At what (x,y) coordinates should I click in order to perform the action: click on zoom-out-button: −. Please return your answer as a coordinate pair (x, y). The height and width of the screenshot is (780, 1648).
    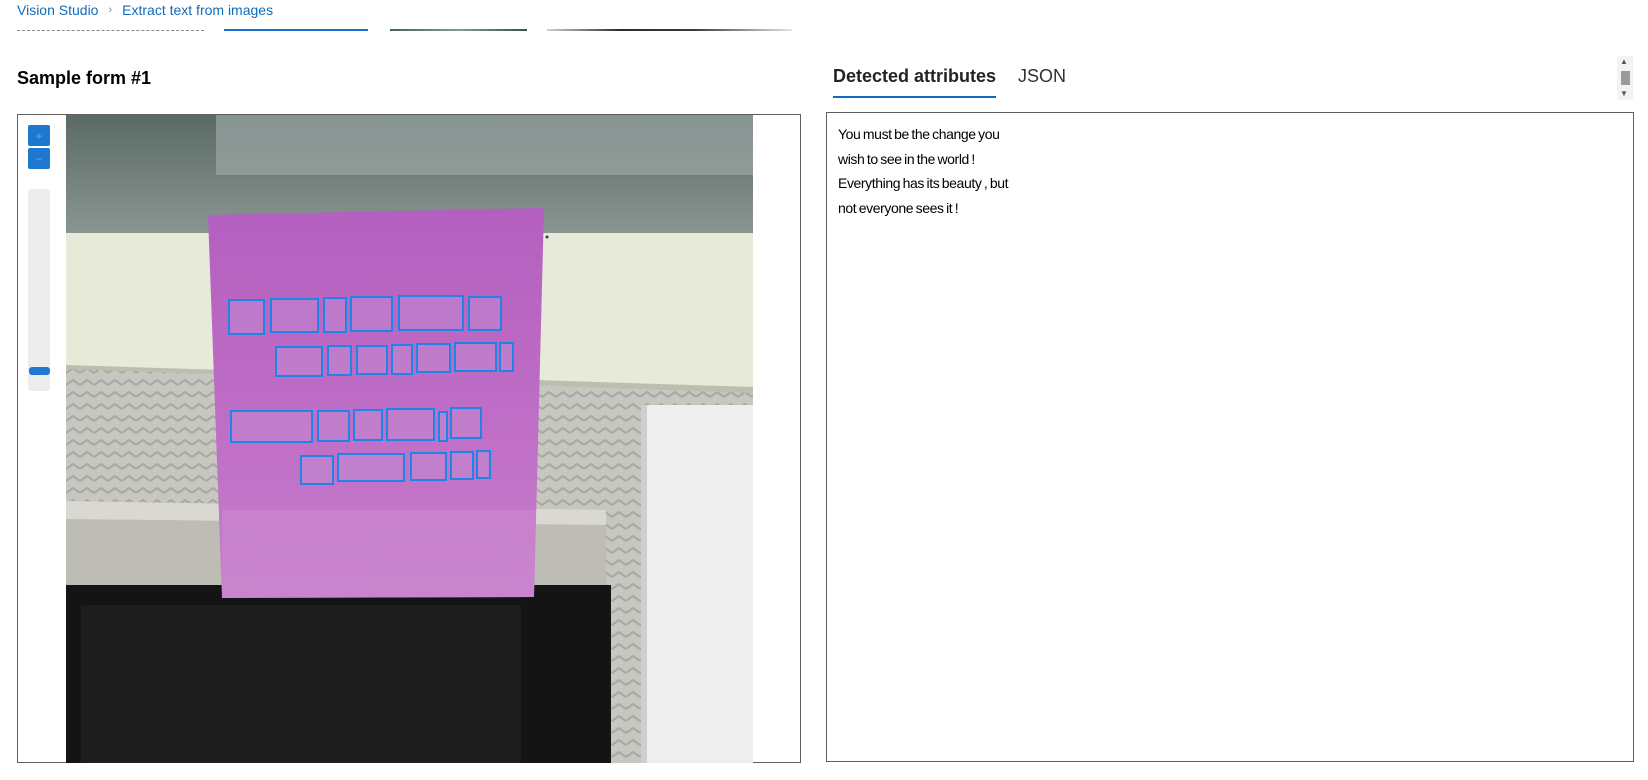
    Looking at the image, I should click on (39, 158).